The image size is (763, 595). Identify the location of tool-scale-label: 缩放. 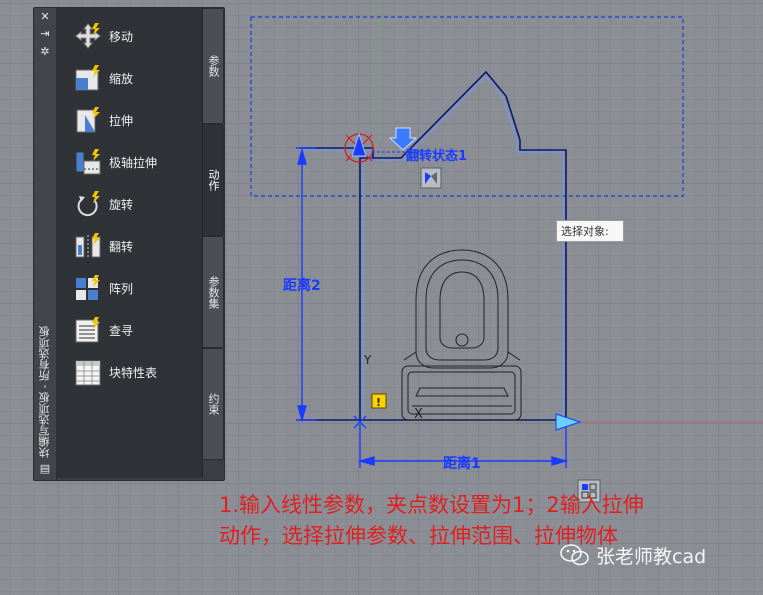
(121, 78).